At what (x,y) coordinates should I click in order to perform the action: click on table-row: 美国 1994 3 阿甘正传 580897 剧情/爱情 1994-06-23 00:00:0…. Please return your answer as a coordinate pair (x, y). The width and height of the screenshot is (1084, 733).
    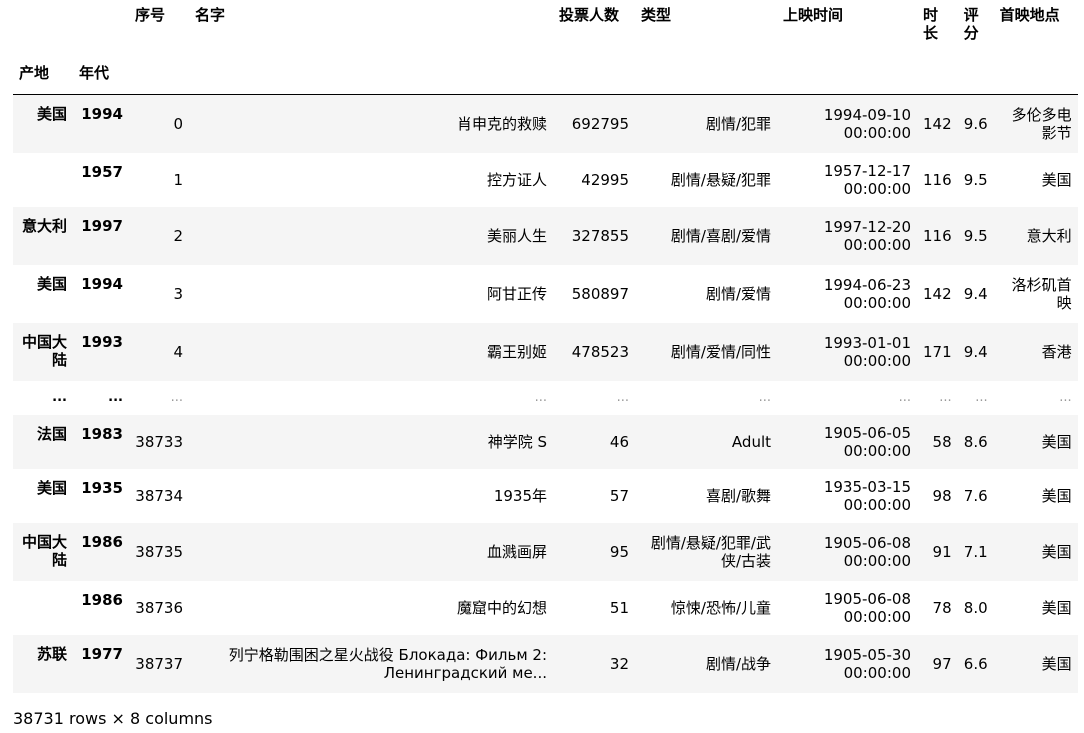
    Looking at the image, I should click on (545, 293).